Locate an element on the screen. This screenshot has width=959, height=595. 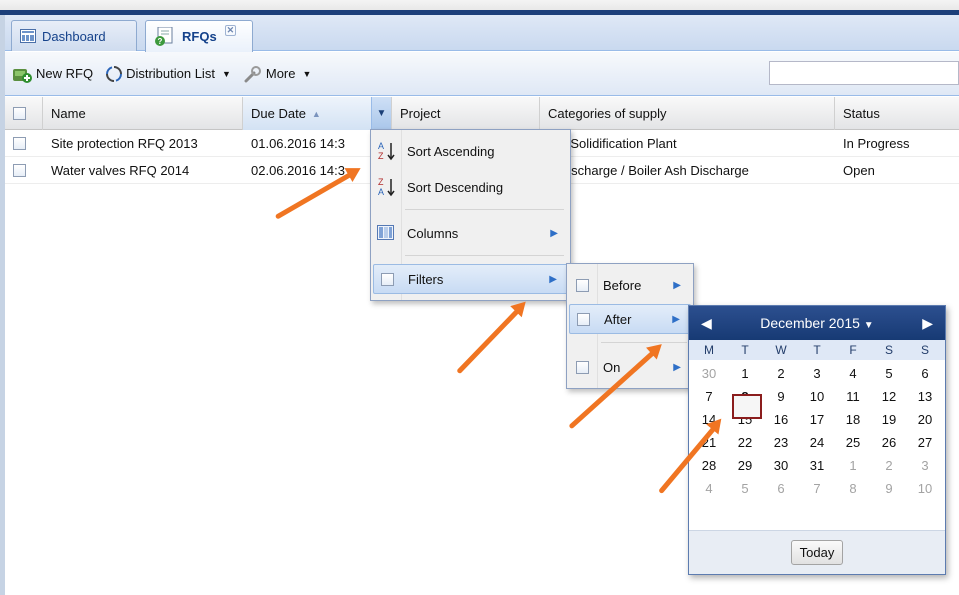
menu-item-columns: Columns ▶ is located at coordinates (470, 233).